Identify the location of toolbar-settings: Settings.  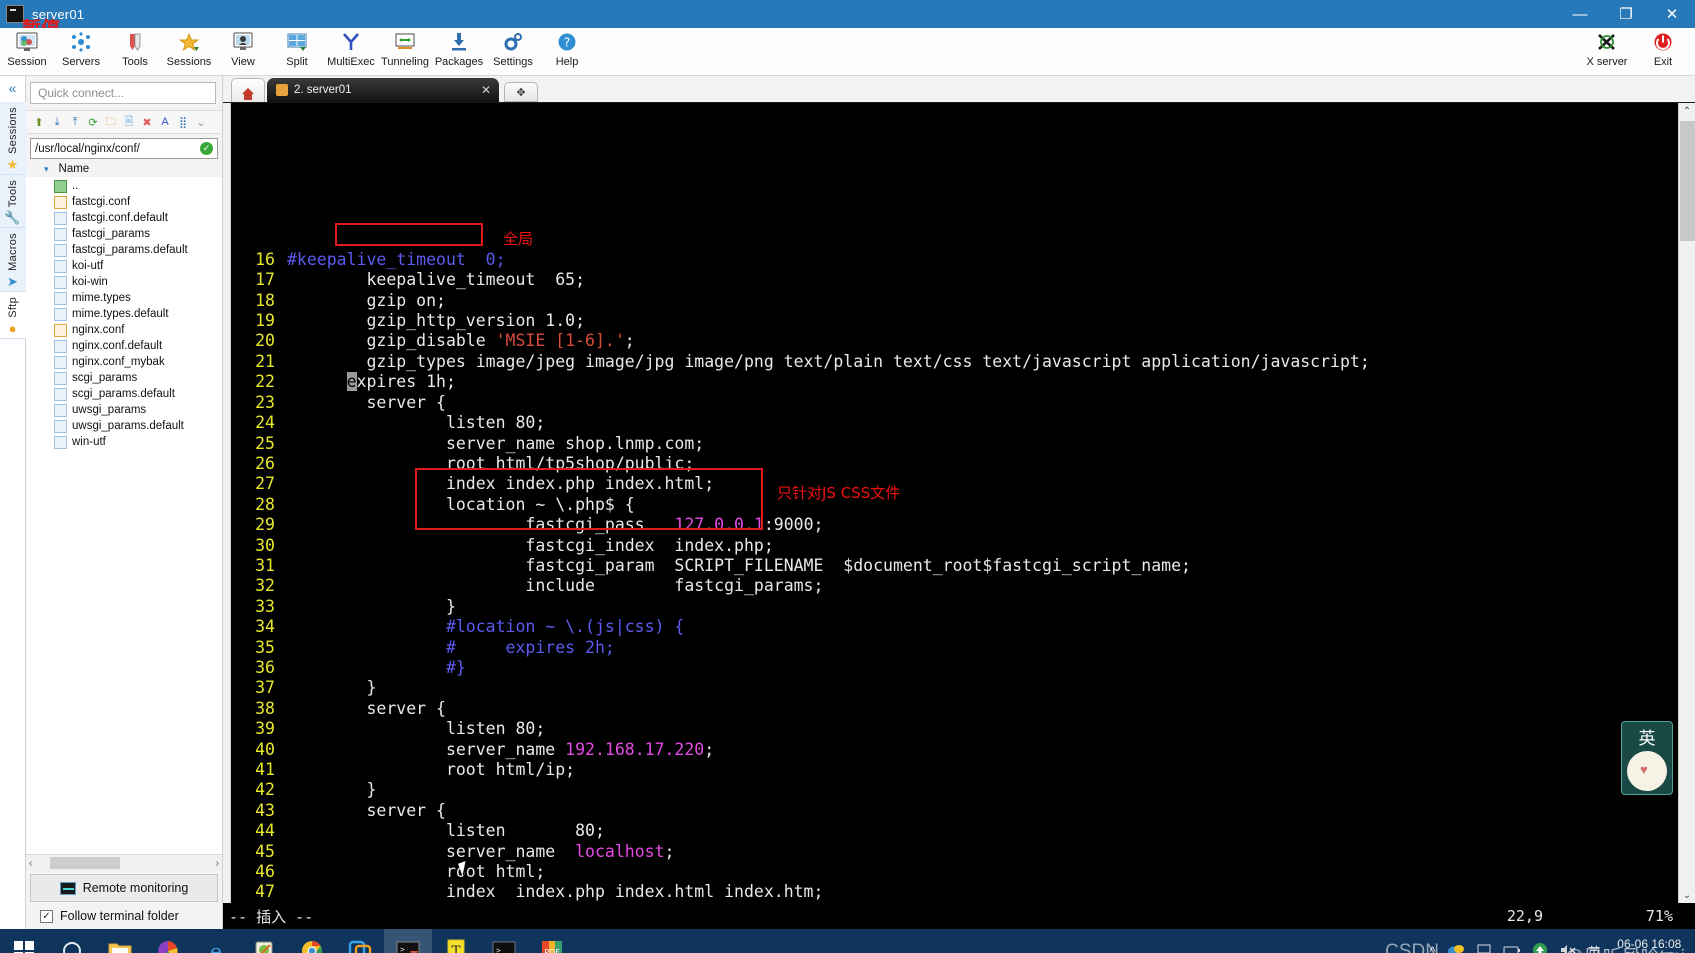
(513, 48).